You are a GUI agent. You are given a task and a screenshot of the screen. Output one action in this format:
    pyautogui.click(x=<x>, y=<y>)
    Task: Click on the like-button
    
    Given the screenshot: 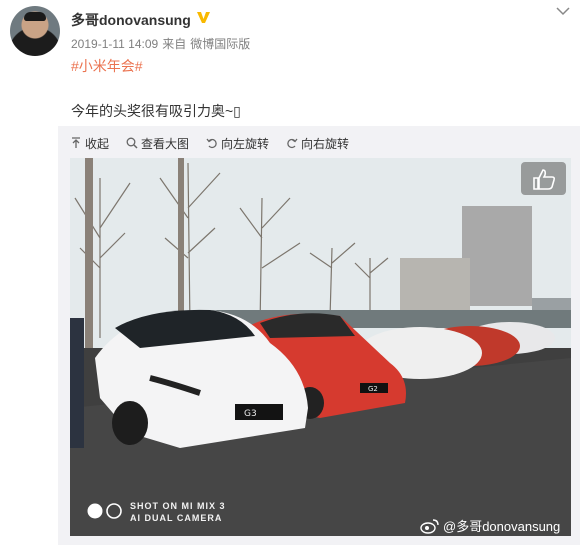 What is the action you would take?
    pyautogui.click(x=543, y=178)
    